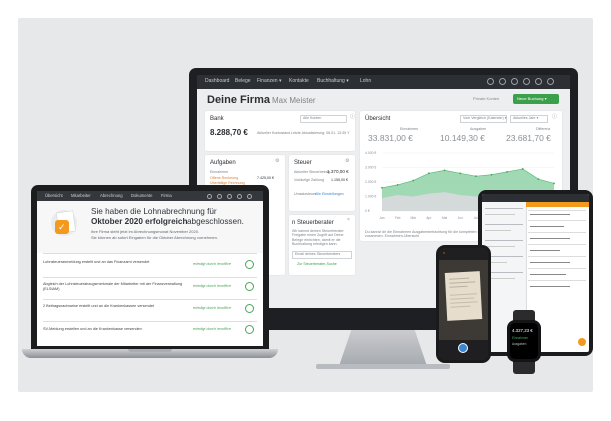  I want to click on nav-buchhaltung: Buchhaltung ▾, so click(333, 81).